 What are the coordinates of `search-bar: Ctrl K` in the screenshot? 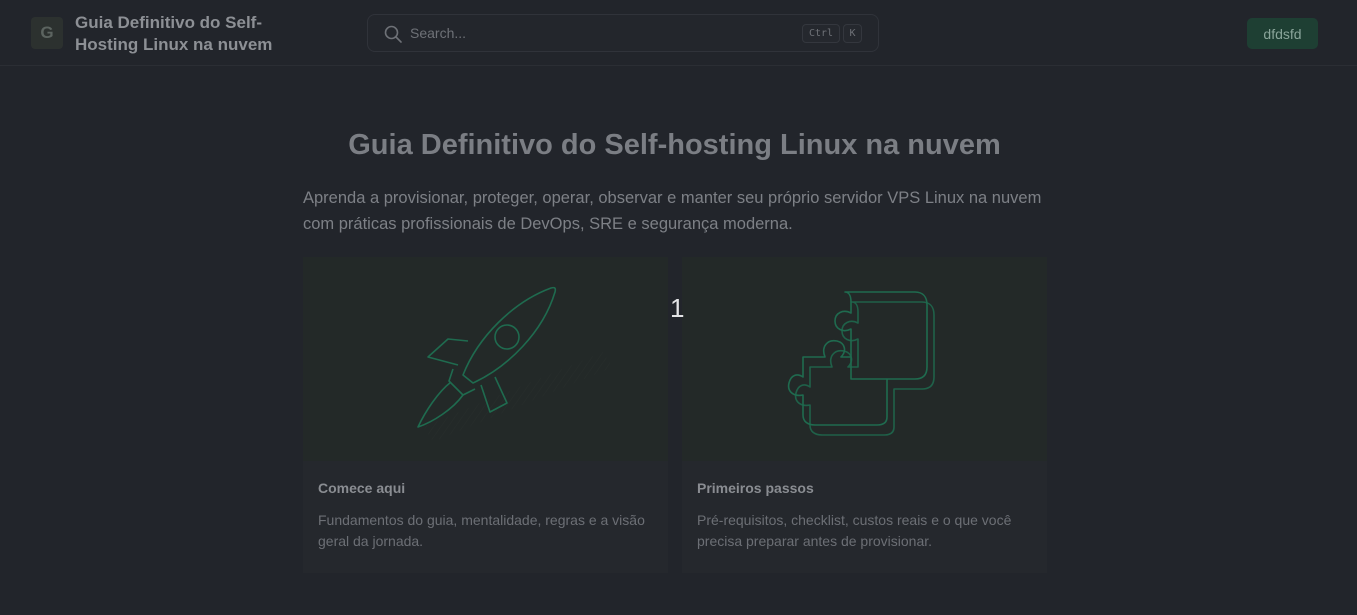 It's located at (623, 33).